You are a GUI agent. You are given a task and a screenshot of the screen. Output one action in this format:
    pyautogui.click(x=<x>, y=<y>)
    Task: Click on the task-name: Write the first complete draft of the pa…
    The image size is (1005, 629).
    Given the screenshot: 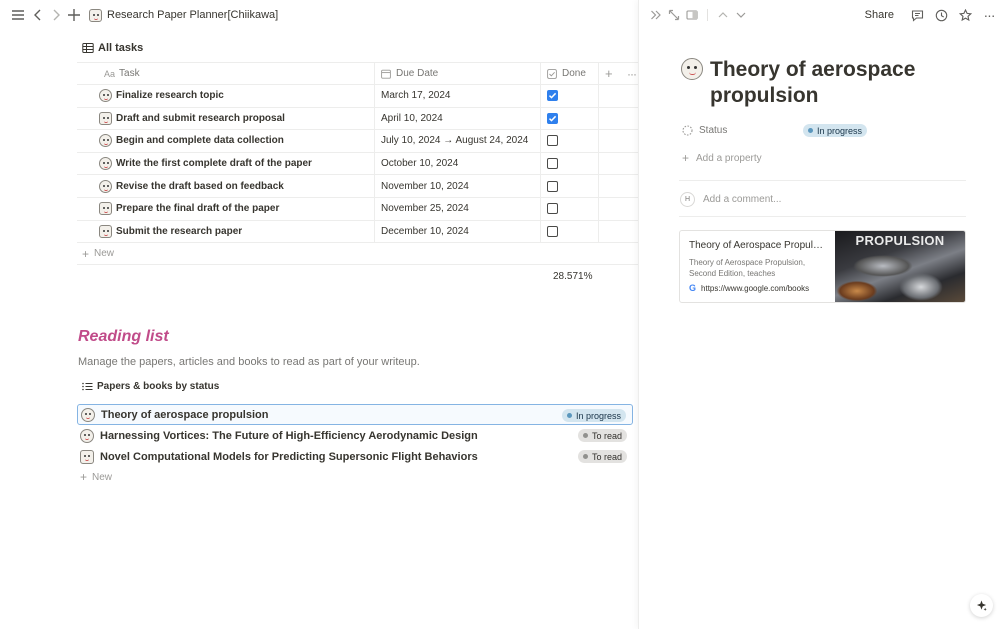 What is the action you would take?
    pyautogui.click(x=214, y=164)
    